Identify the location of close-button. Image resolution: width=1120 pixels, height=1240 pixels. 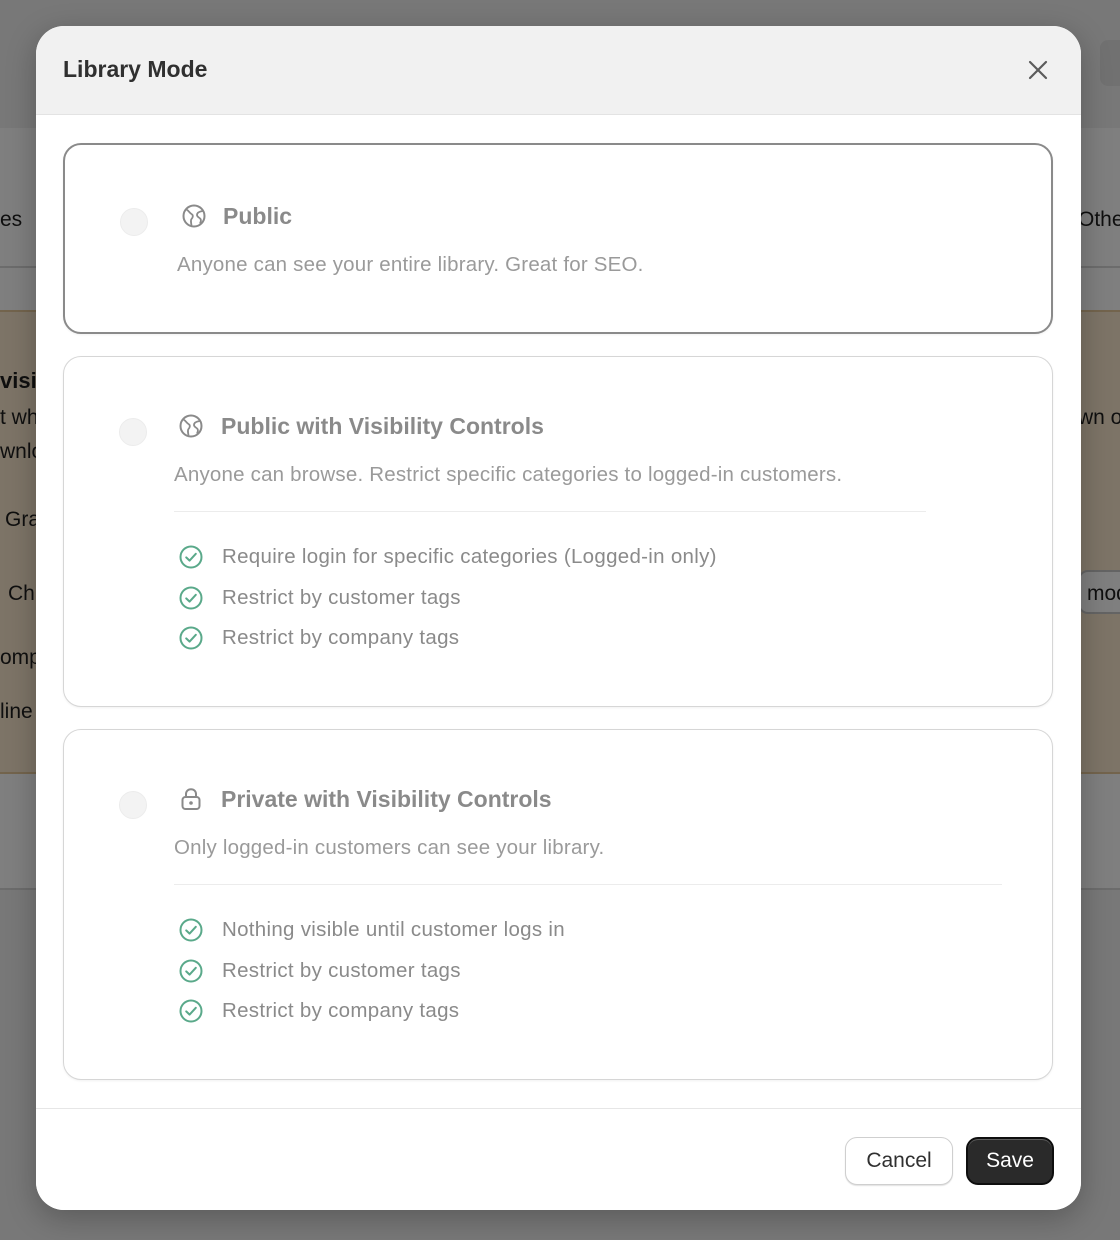
(1038, 70).